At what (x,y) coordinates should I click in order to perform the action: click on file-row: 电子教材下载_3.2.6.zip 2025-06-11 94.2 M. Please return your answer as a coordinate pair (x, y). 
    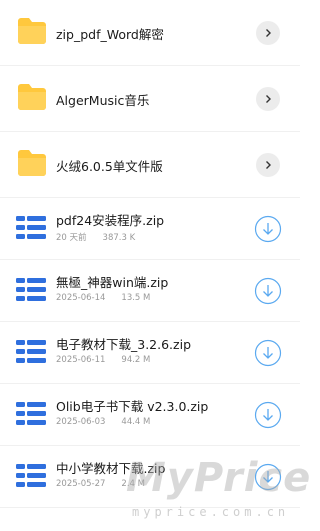
    Looking at the image, I should click on (150, 353).